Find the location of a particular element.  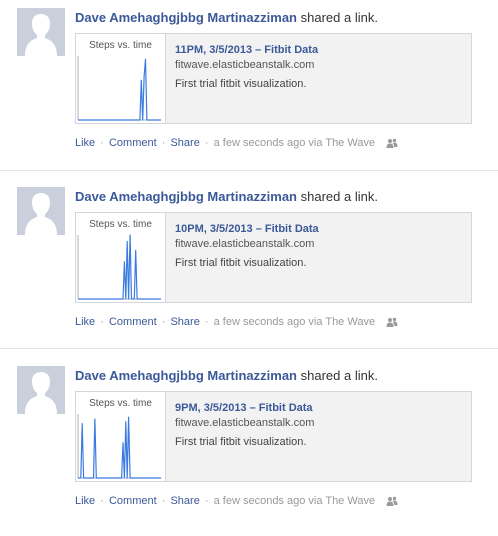

link-title: 9PM, 3/5/2013 – Fitbit Data is located at coordinates (244, 408).